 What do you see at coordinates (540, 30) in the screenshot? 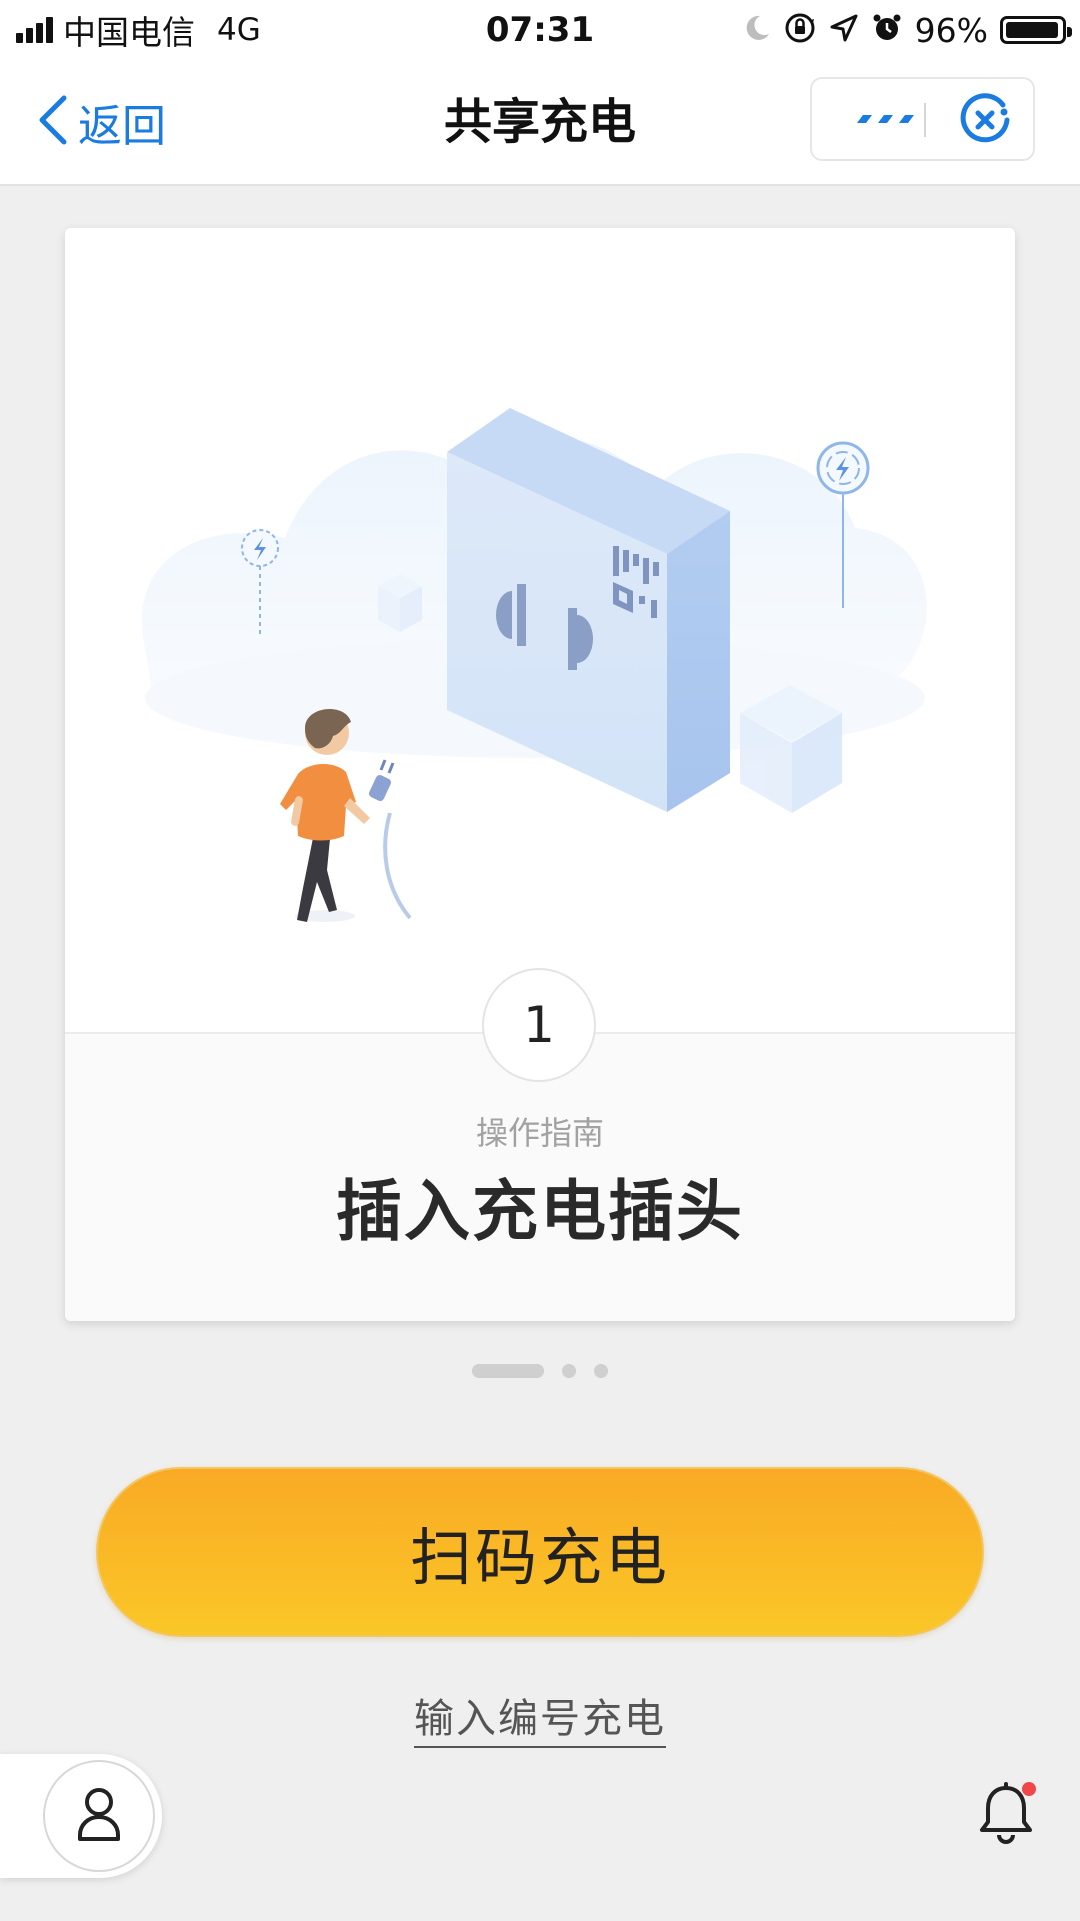
I see `status-bar: 中国电信 4G 07:31 96%` at bounding box center [540, 30].